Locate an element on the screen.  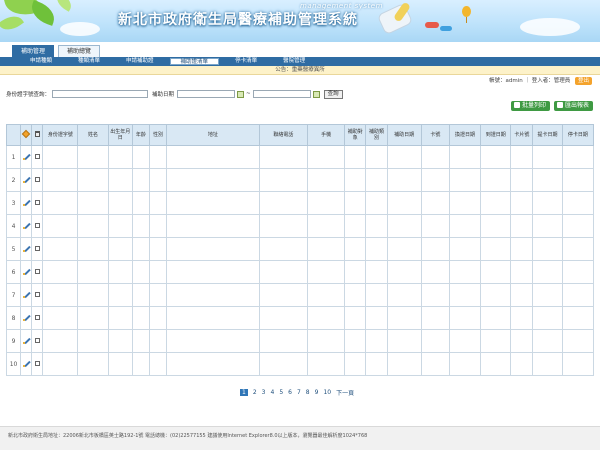
logout-button: 登出 is located at coordinates (583, 81).